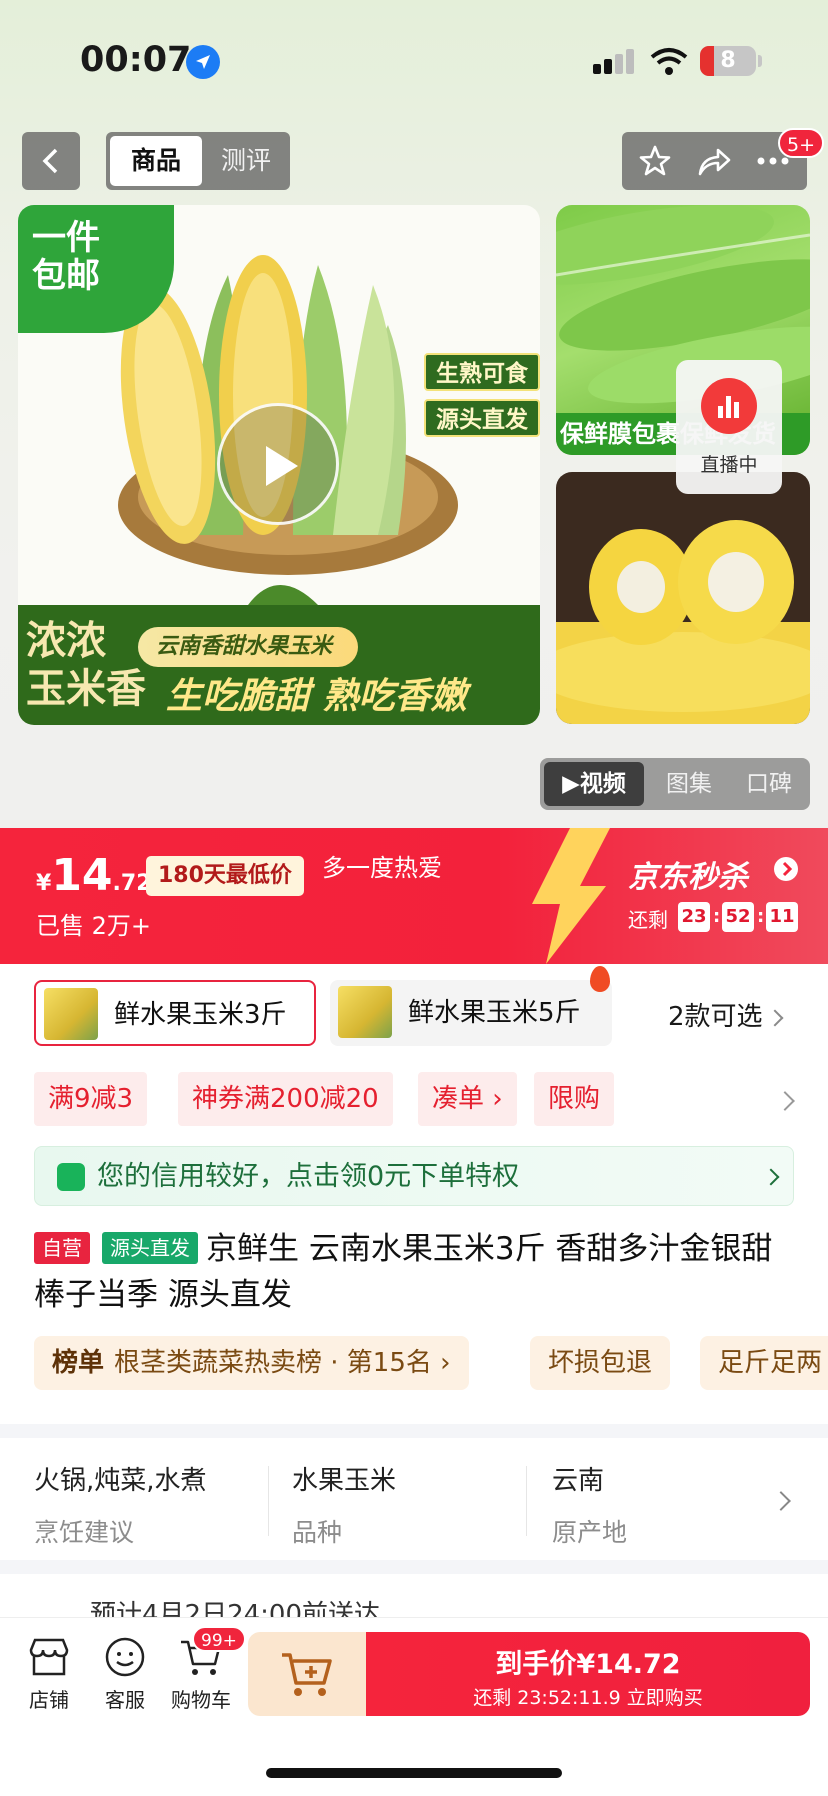 The image size is (828, 1796). I want to click on video-play-button, so click(278, 464).